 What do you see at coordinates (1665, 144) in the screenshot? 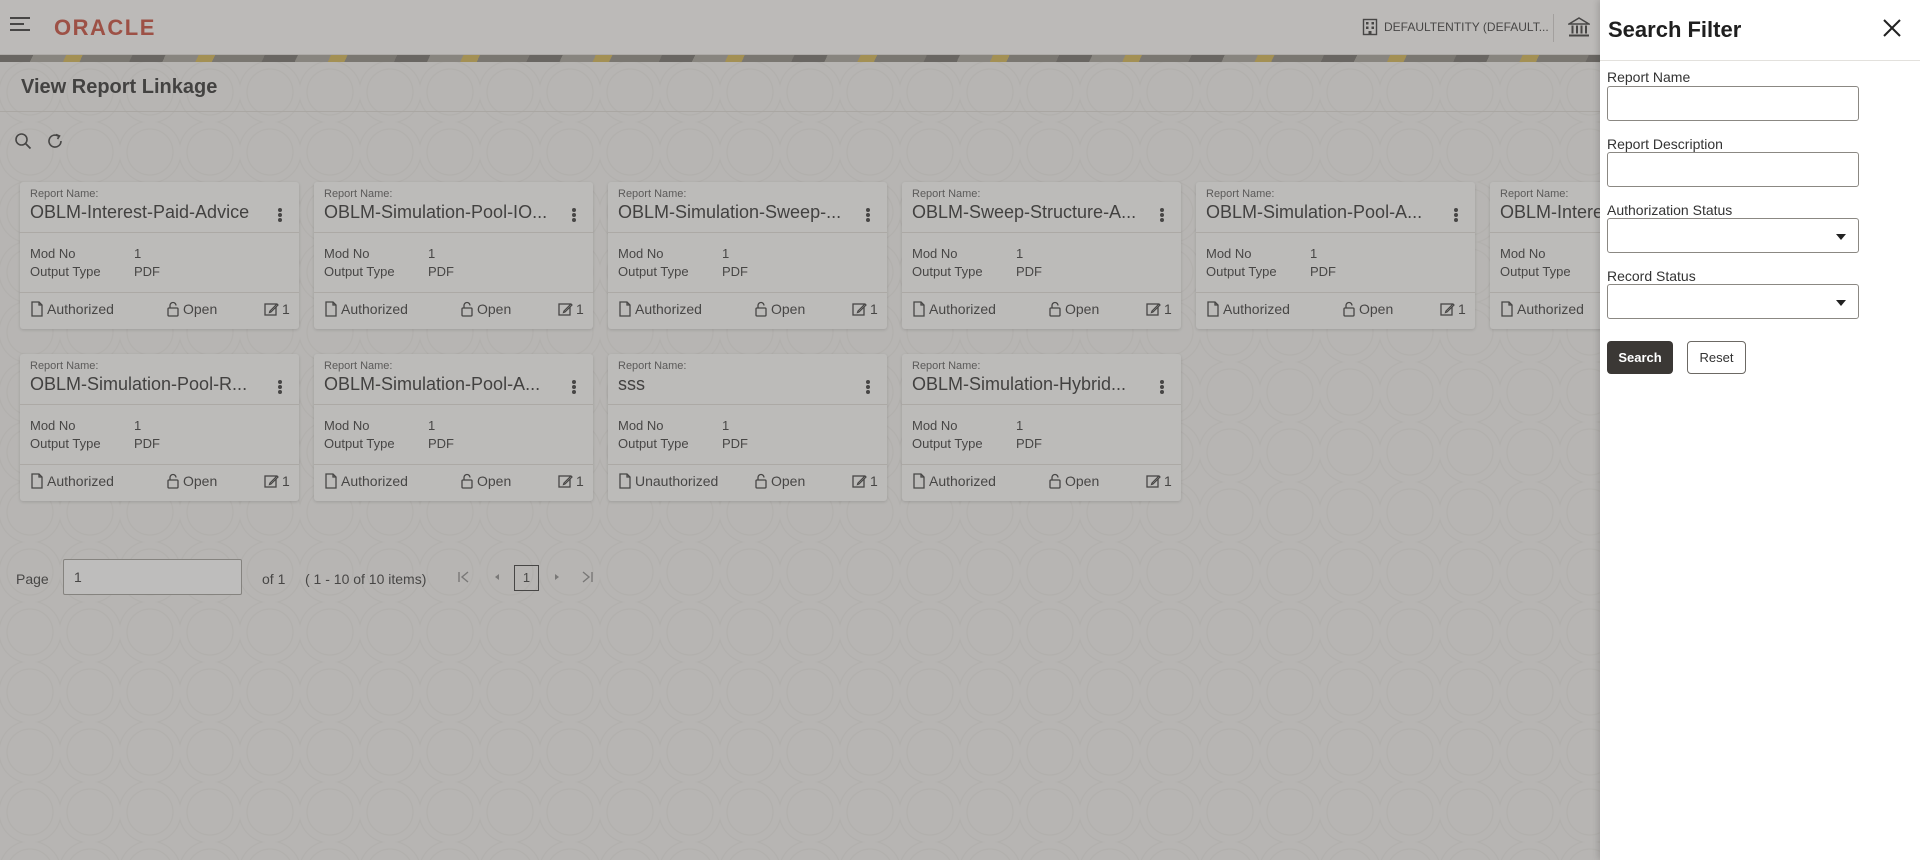
I see `report-description-label: Report Description` at bounding box center [1665, 144].